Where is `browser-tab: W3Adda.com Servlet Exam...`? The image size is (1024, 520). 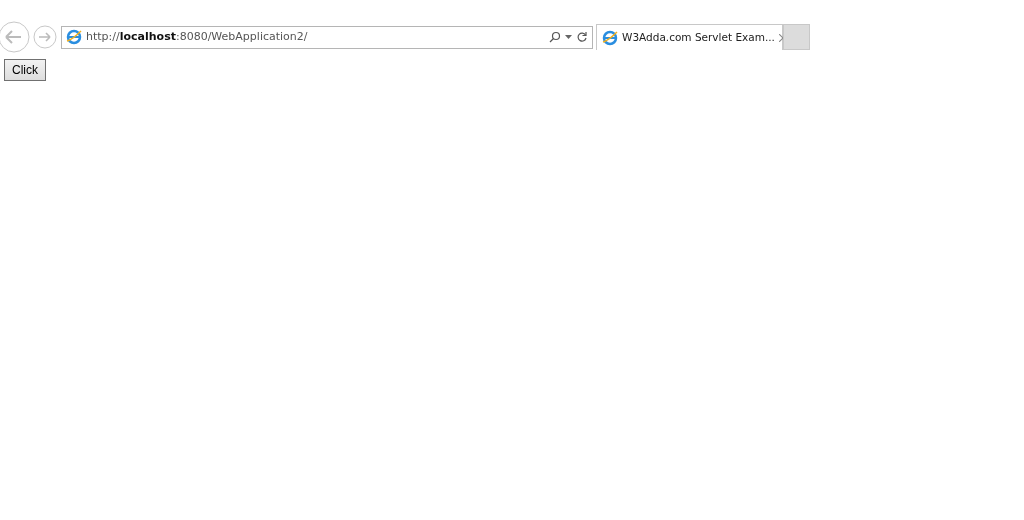
browser-tab: W3Adda.com Servlet Exam... is located at coordinates (689, 37).